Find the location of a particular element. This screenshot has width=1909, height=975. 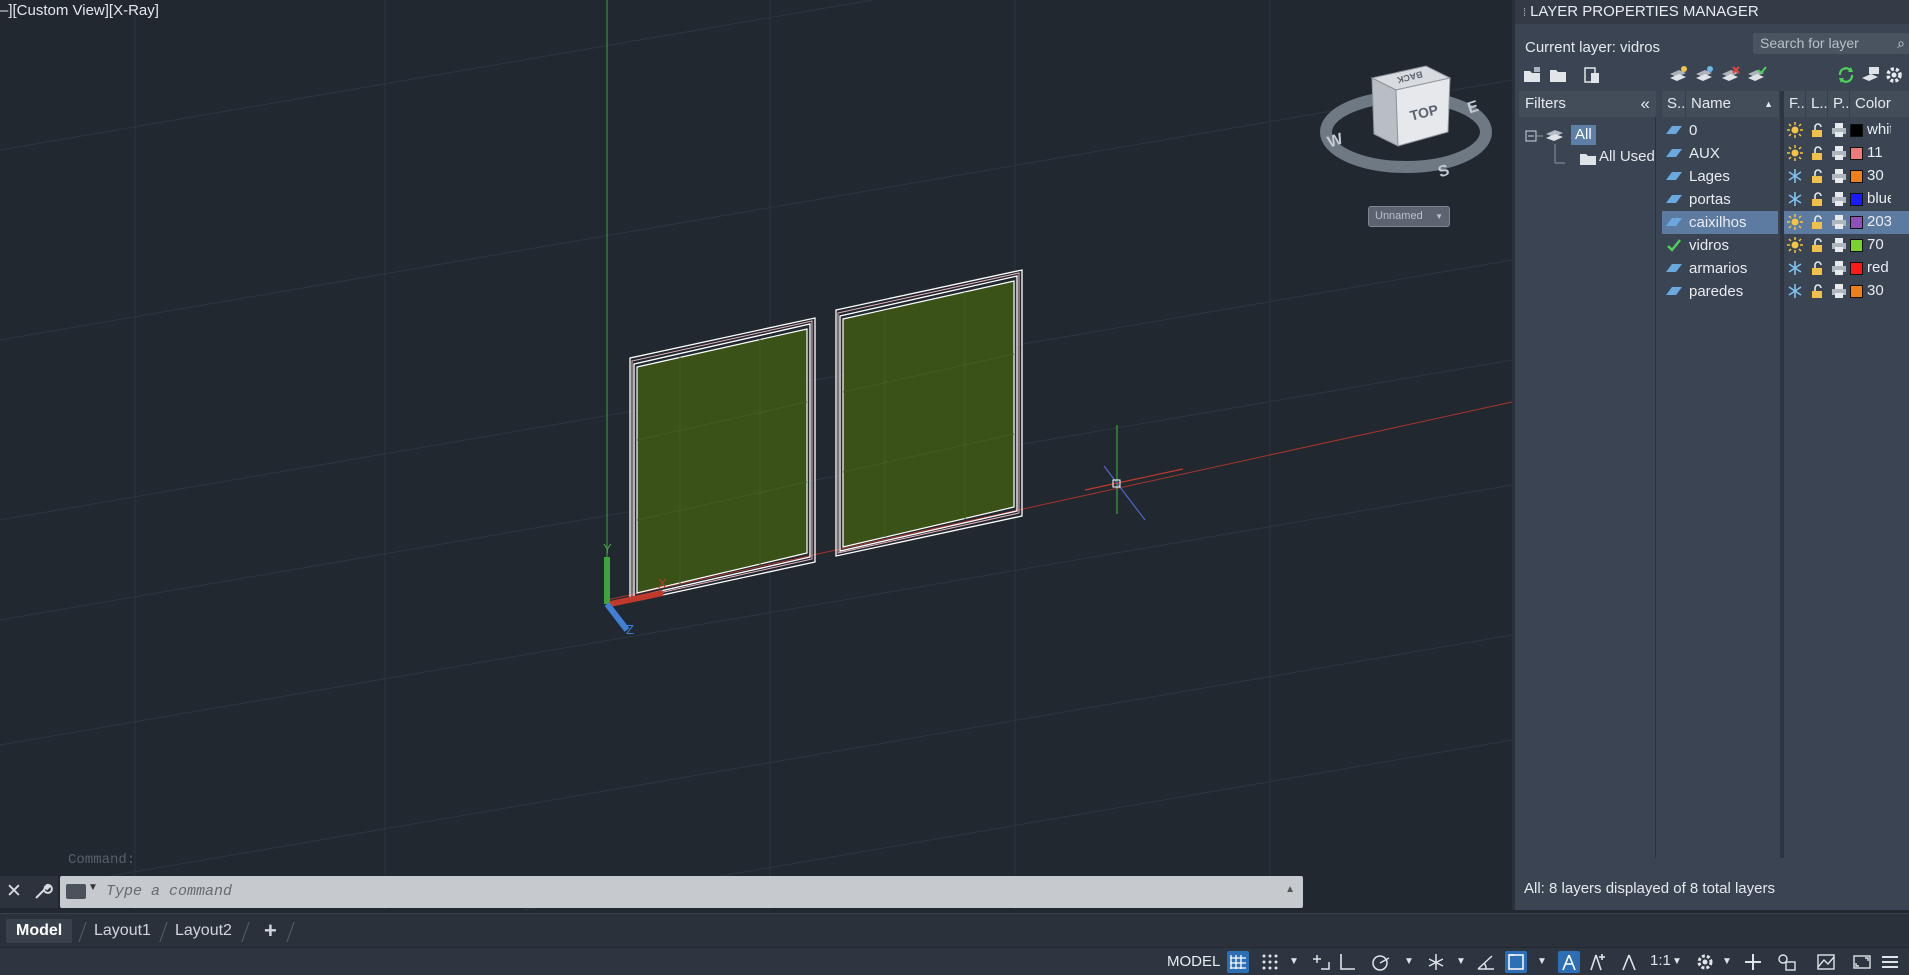

model-space-toggle: MODEL is located at coordinates (1193, 961).